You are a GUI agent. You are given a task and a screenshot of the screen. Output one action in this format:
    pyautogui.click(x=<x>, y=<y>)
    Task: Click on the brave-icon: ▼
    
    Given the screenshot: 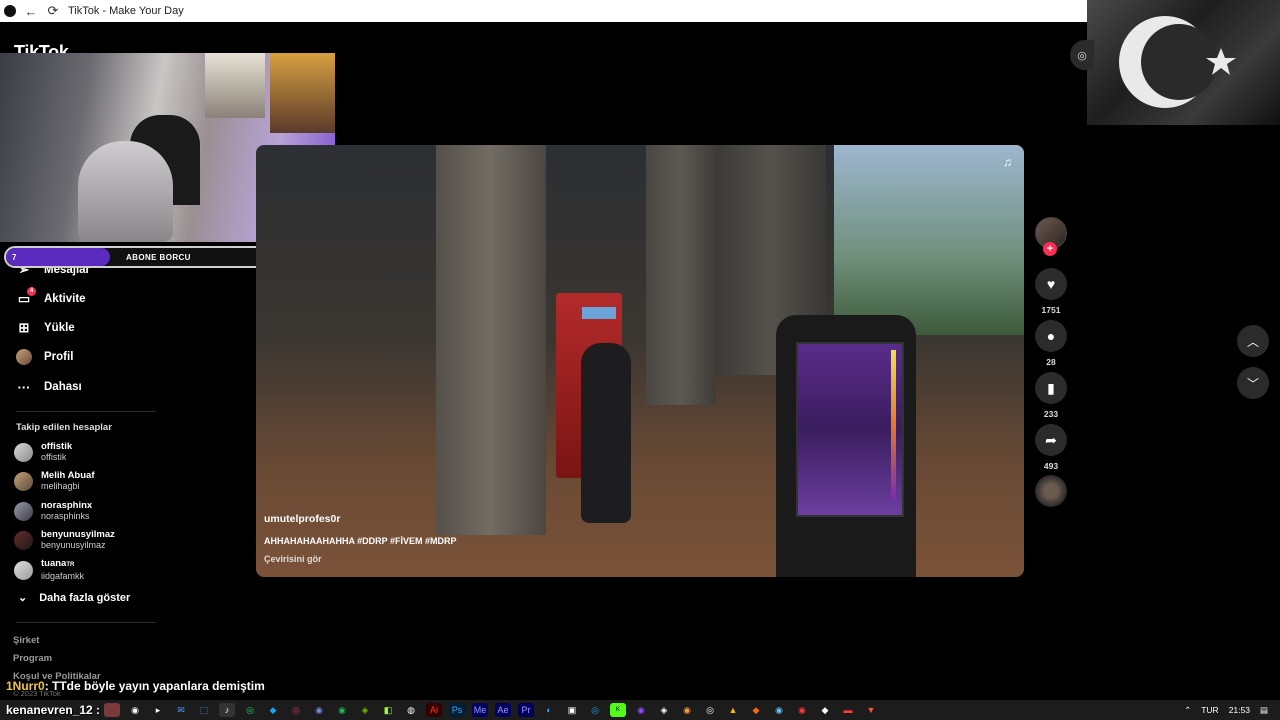 What is the action you would take?
    pyautogui.click(x=871, y=710)
    